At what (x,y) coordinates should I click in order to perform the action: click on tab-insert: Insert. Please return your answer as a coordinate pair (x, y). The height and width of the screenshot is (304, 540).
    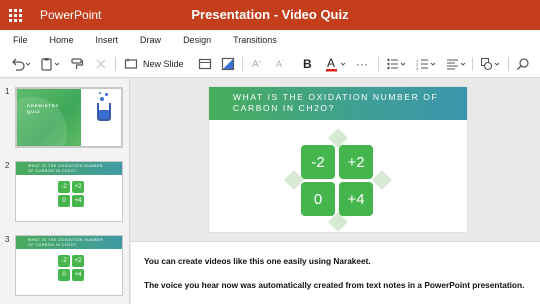
    Looking at the image, I should click on (107, 40).